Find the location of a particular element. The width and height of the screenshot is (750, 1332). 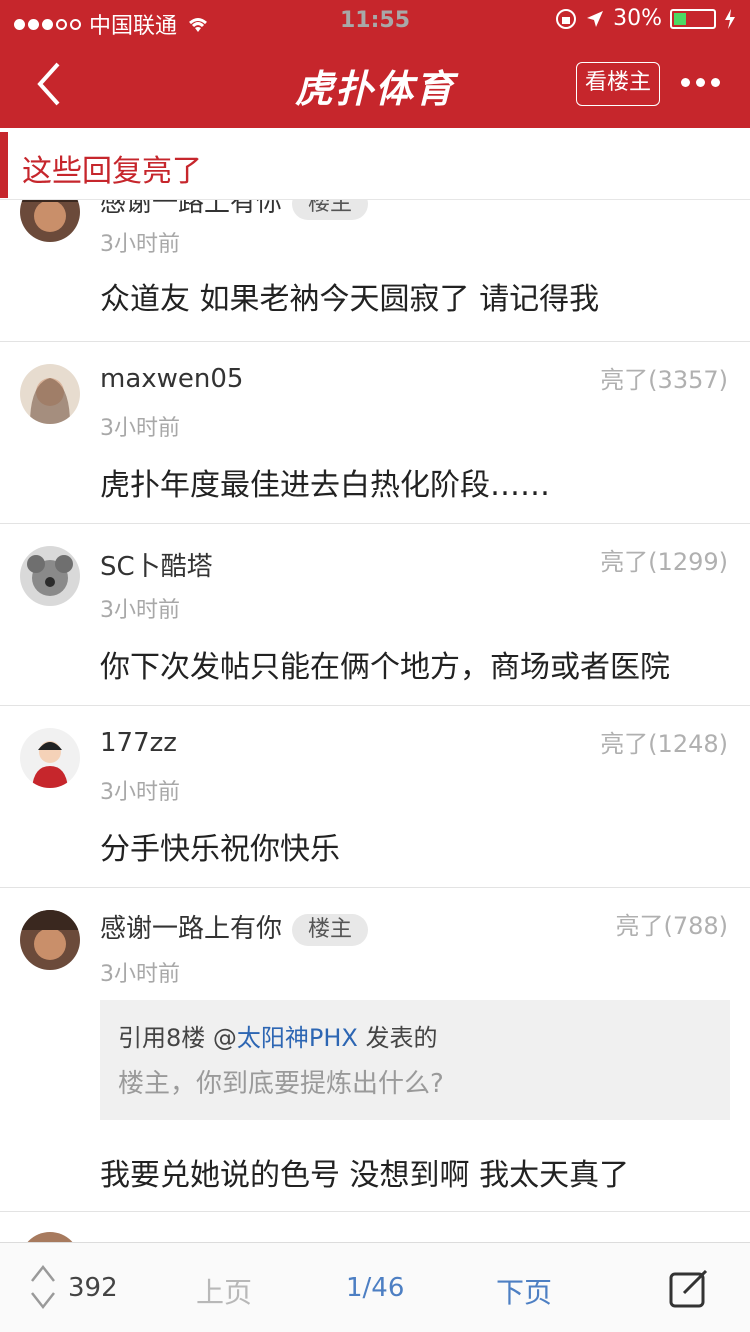

reply-item: 感谢一路上有你 楼主 3小时前 众道友 如果老衲今天圆寂了 请记得我 is located at coordinates (375, 271).